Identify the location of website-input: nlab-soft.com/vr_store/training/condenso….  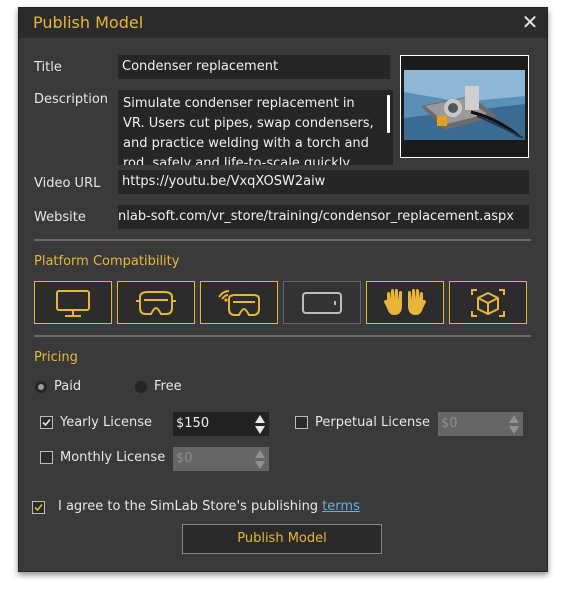
(323, 217).